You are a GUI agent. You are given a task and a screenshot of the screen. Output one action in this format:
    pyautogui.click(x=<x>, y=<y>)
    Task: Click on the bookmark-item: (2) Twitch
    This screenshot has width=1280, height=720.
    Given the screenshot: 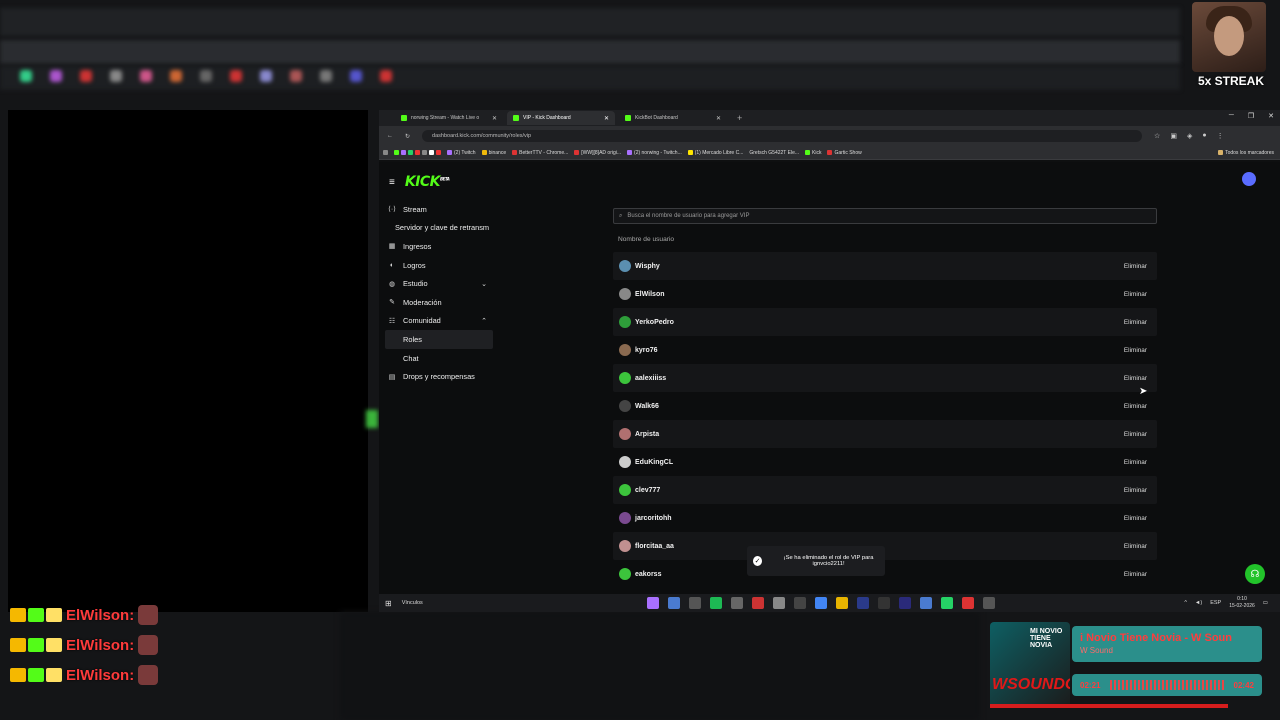 What is the action you would take?
    pyautogui.click(x=461, y=153)
    